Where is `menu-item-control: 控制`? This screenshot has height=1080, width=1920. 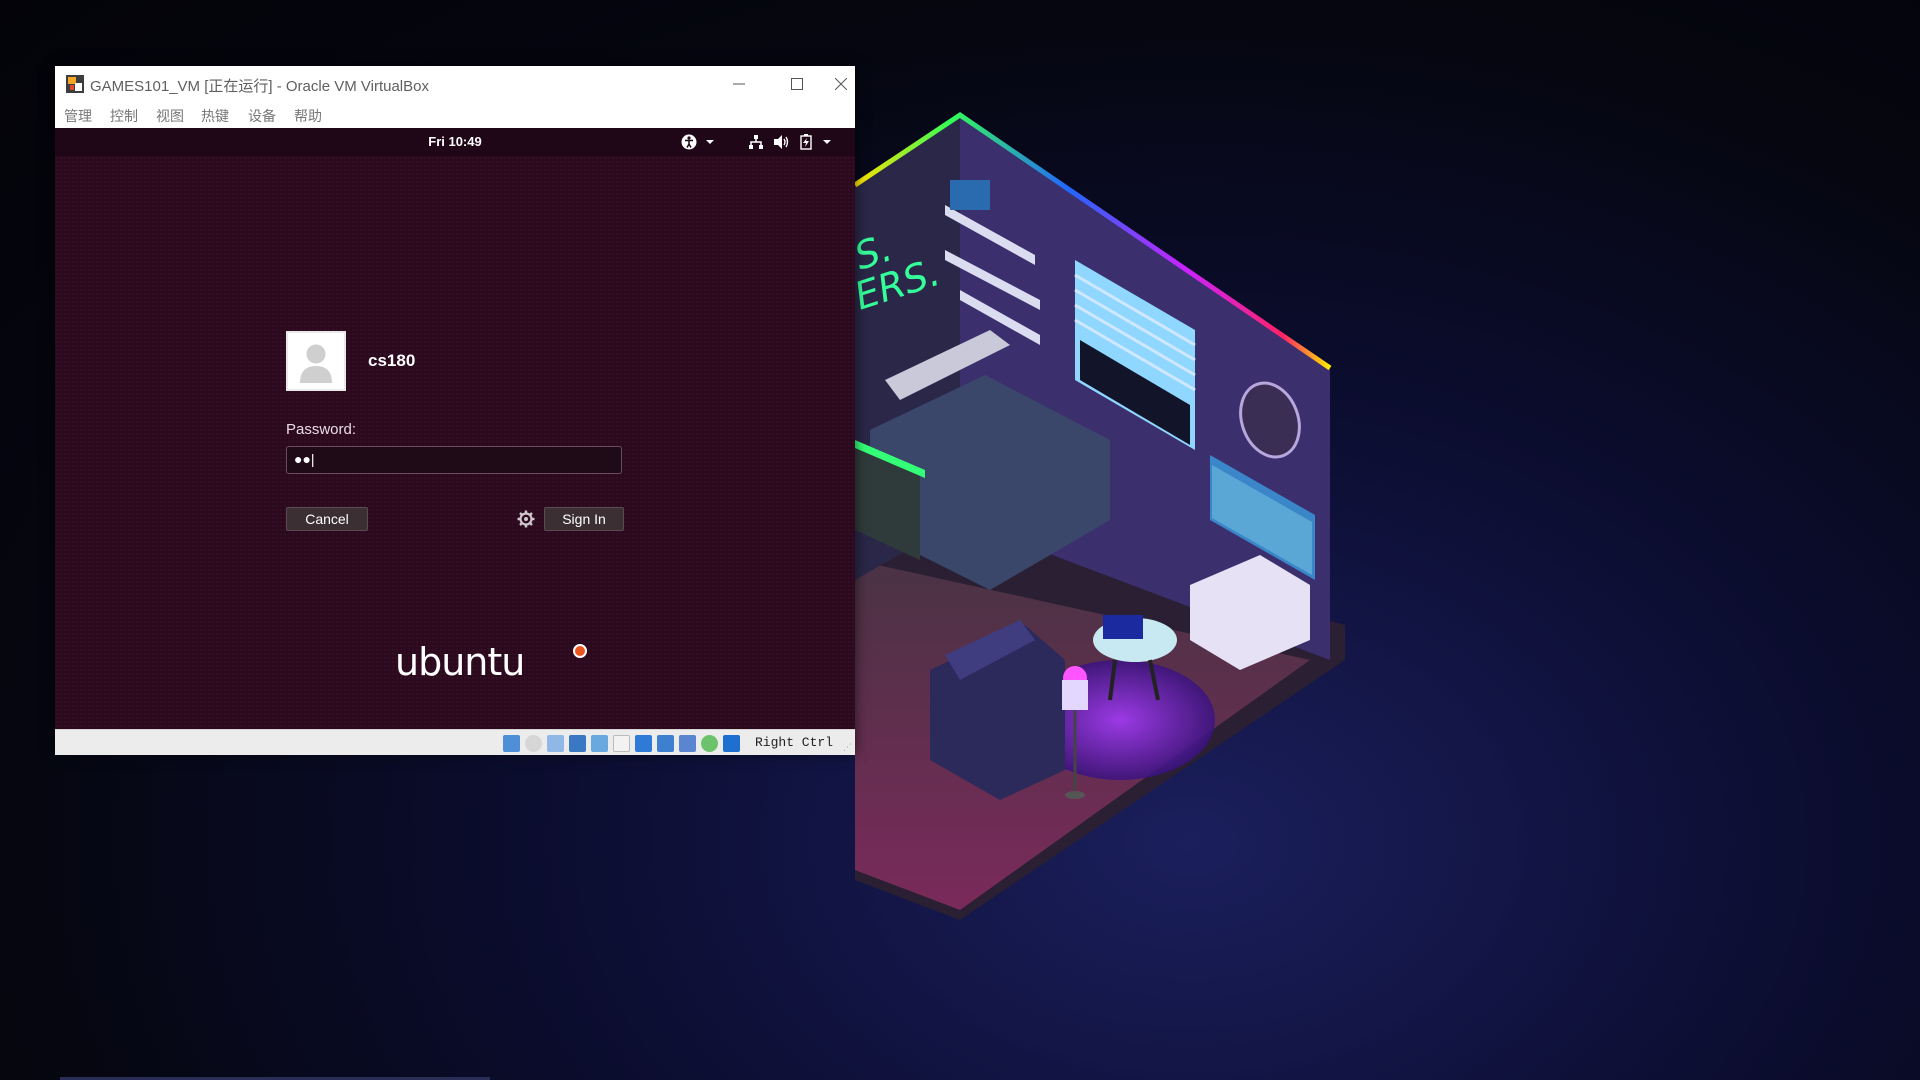 menu-item-control: 控制 is located at coordinates (124, 116).